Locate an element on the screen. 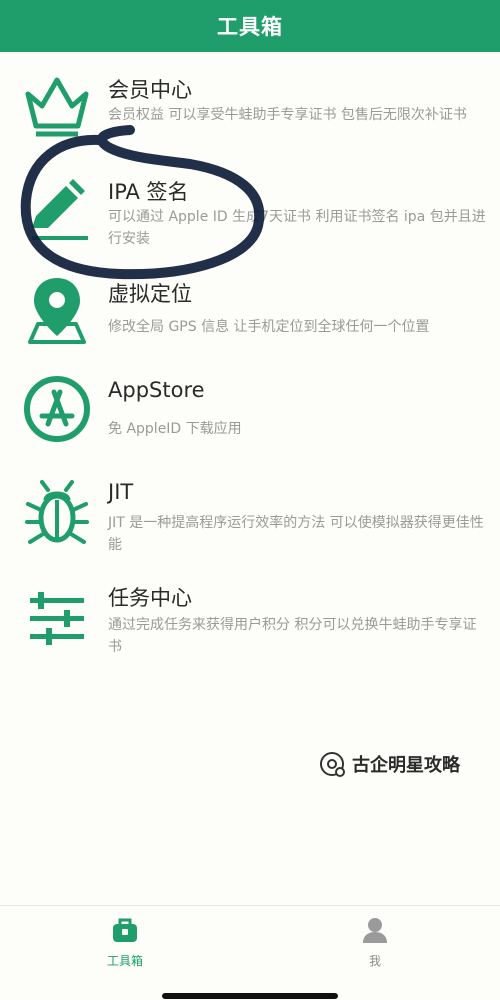  tool-desc: 免 AppleID 下载应用 is located at coordinates (175, 429).